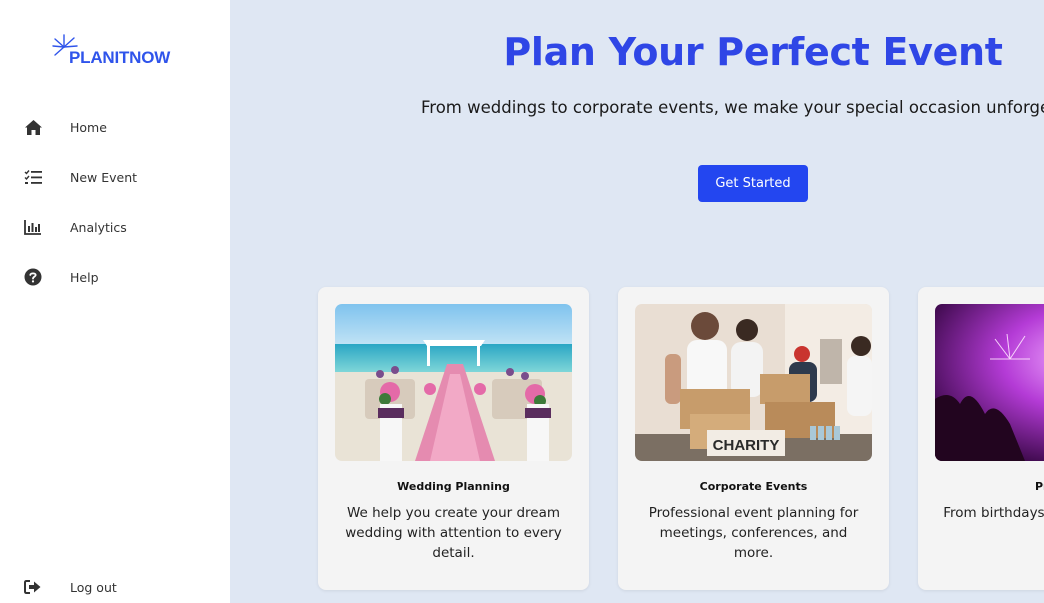 The width and height of the screenshot is (1044, 603). What do you see at coordinates (33, 177) in the screenshot?
I see `checklist-icon` at bounding box center [33, 177].